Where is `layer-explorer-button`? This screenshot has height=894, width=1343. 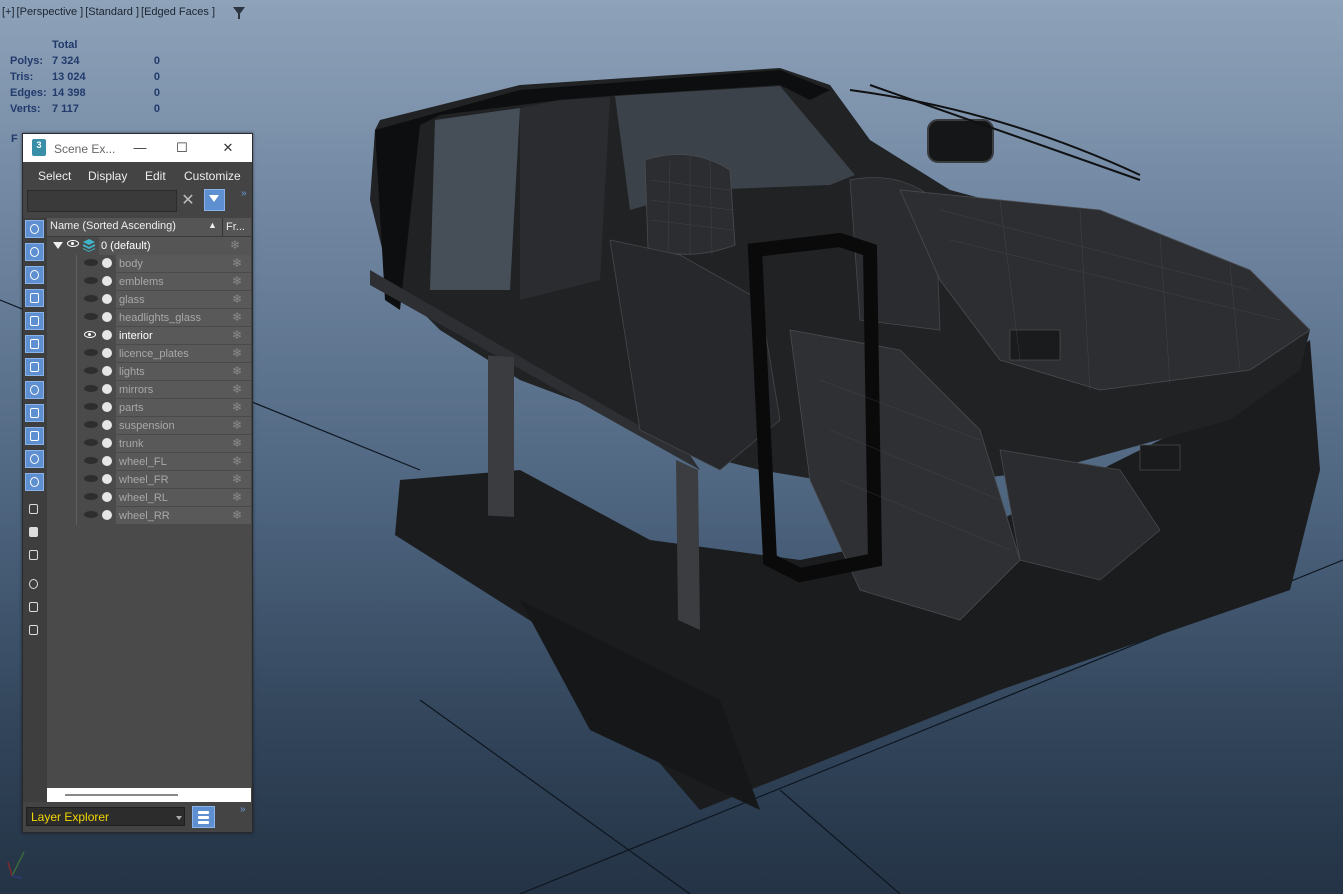
layer-explorer-button is located at coordinates (203, 817).